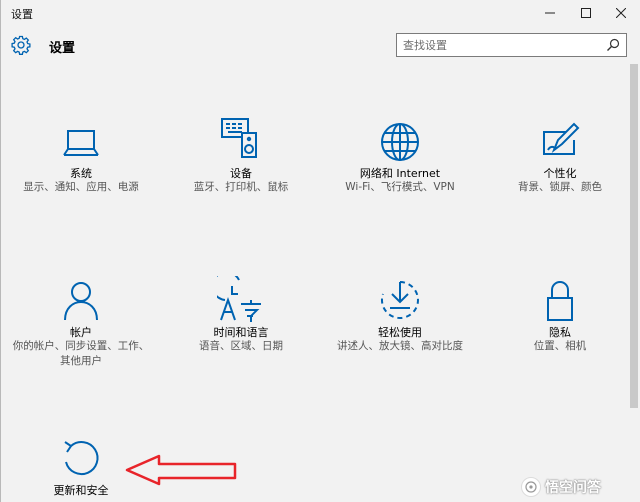  What do you see at coordinates (241, 346) in the screenshot?
I see `tile-description: 语音、区域、日期` at bounding box center [241, 346].